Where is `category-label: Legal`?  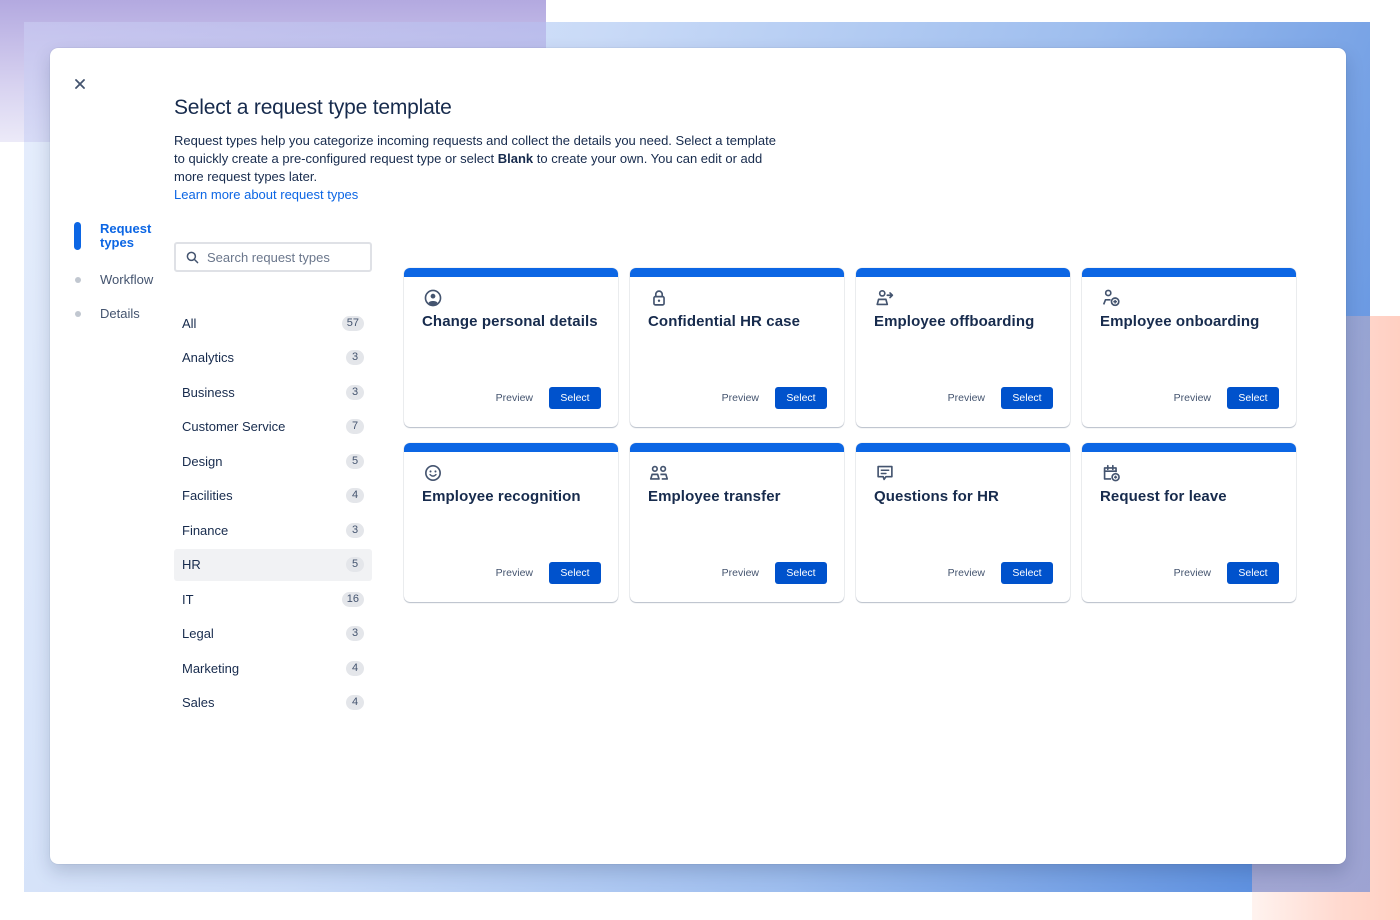 category-label: Legal is located at coordinates (198, 633).